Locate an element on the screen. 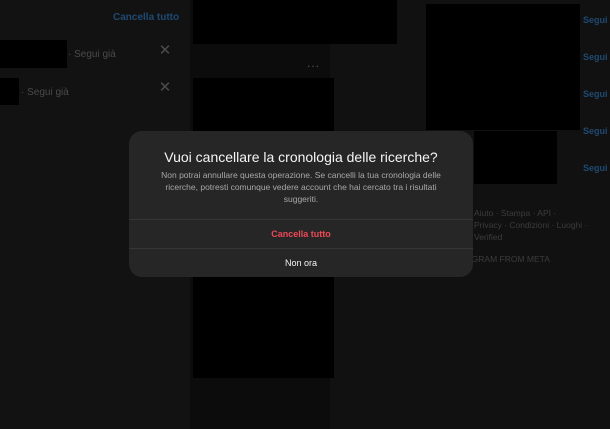  footer-links: Privacy · Condizioni · Luoghi · is located at coordinates (530, 225).